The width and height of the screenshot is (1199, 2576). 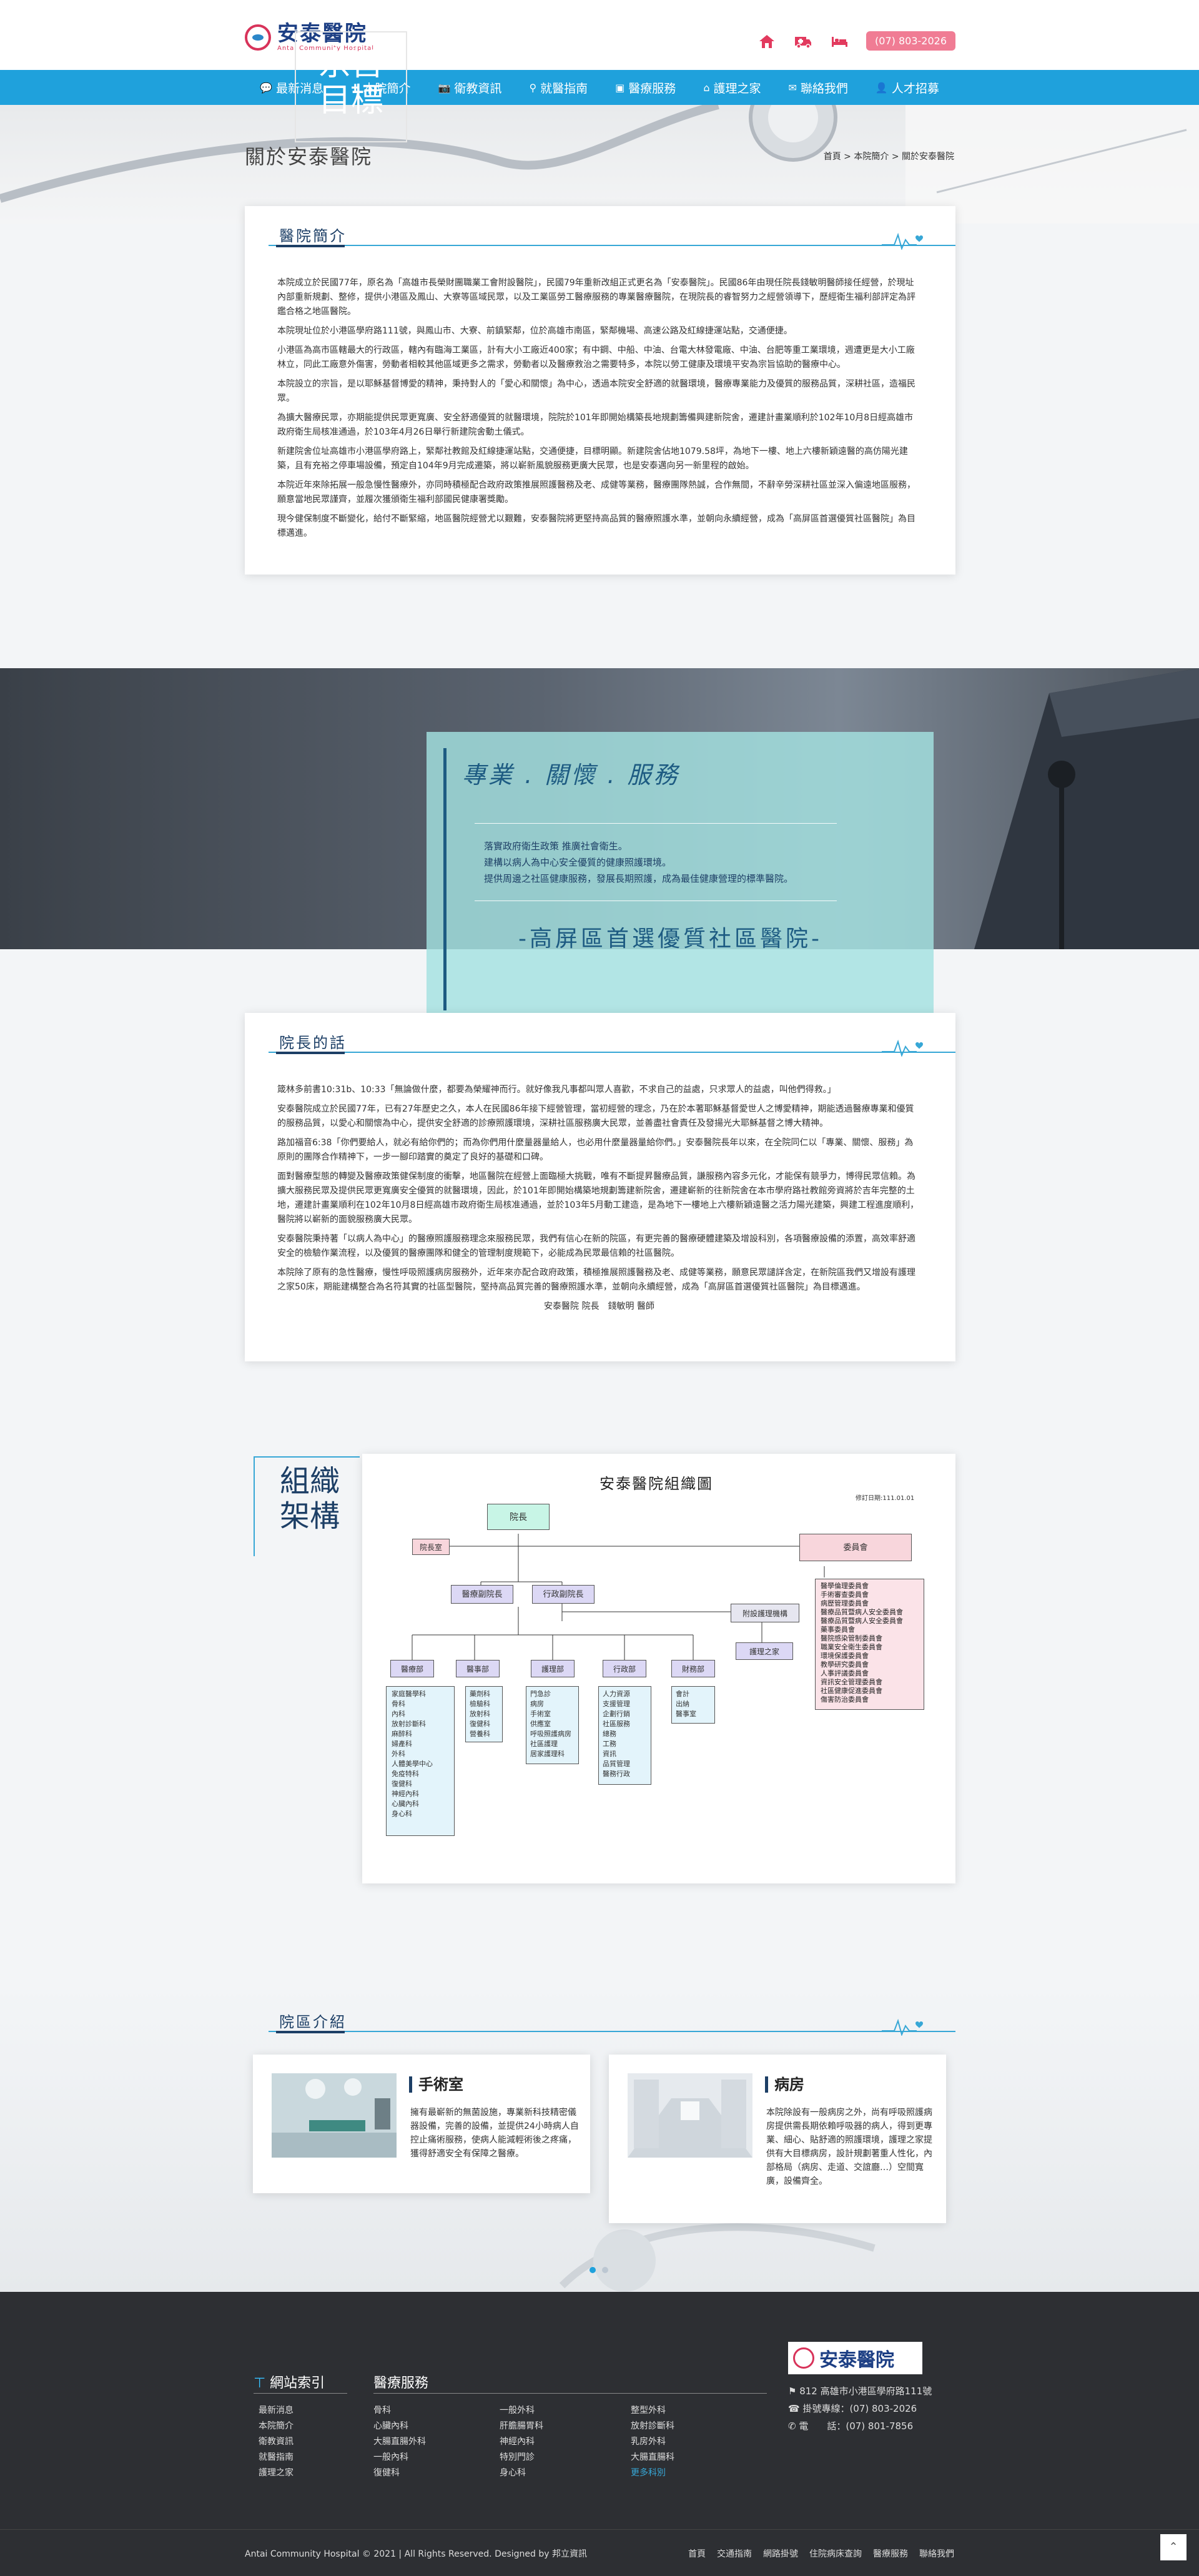 What do you see at coordinates (855, 2358) in the screenshot?
I see `footer-logo: 安泰醫院` at bounding box center [855, 2358].